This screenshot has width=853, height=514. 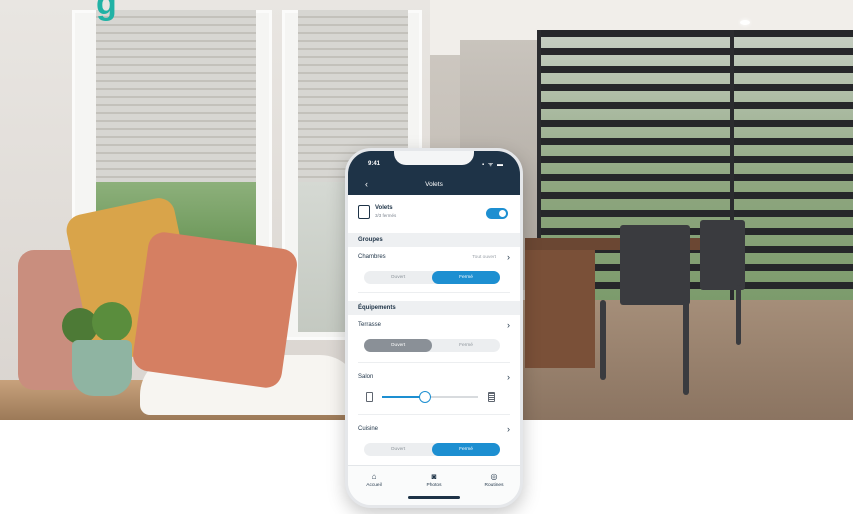 I want to click on device-name: Cuisine, so click(x=368, y=429).